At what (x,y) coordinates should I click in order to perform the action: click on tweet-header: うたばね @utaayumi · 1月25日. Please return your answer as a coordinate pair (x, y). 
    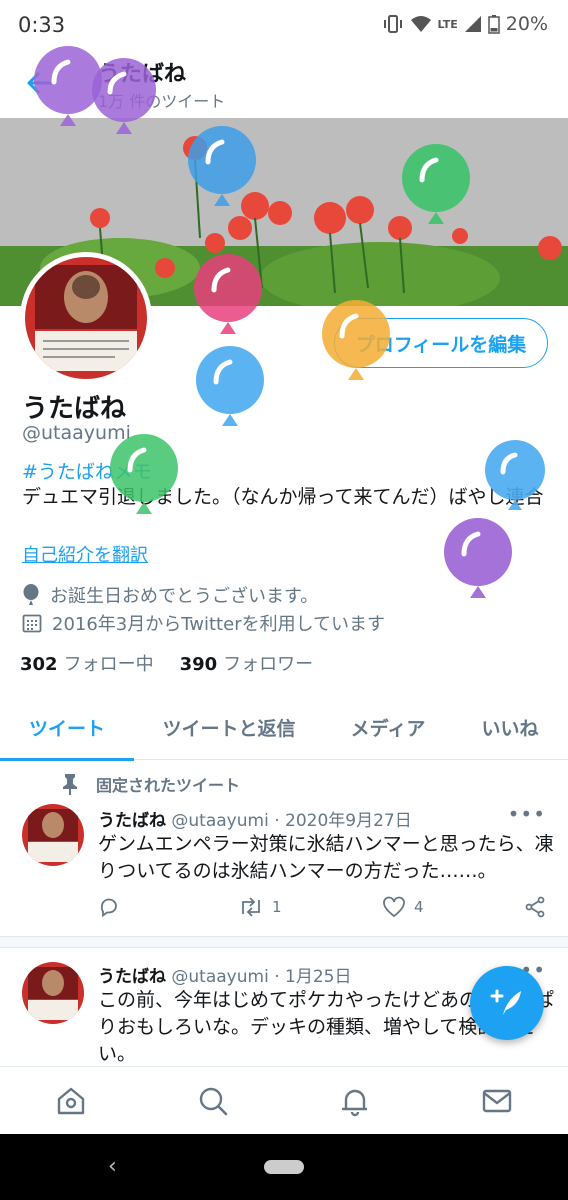
    Looking at the image, I should click on (224, 974).